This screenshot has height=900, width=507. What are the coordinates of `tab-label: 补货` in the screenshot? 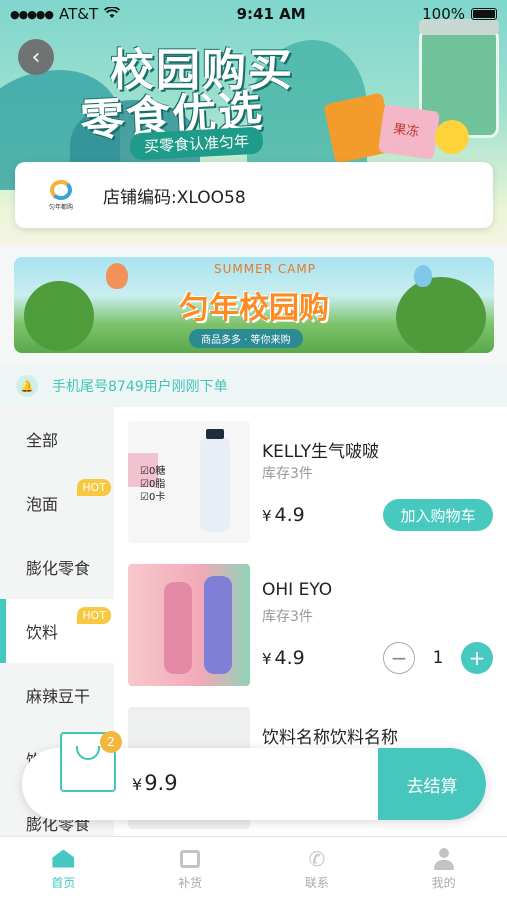 It's located at (190, 882).